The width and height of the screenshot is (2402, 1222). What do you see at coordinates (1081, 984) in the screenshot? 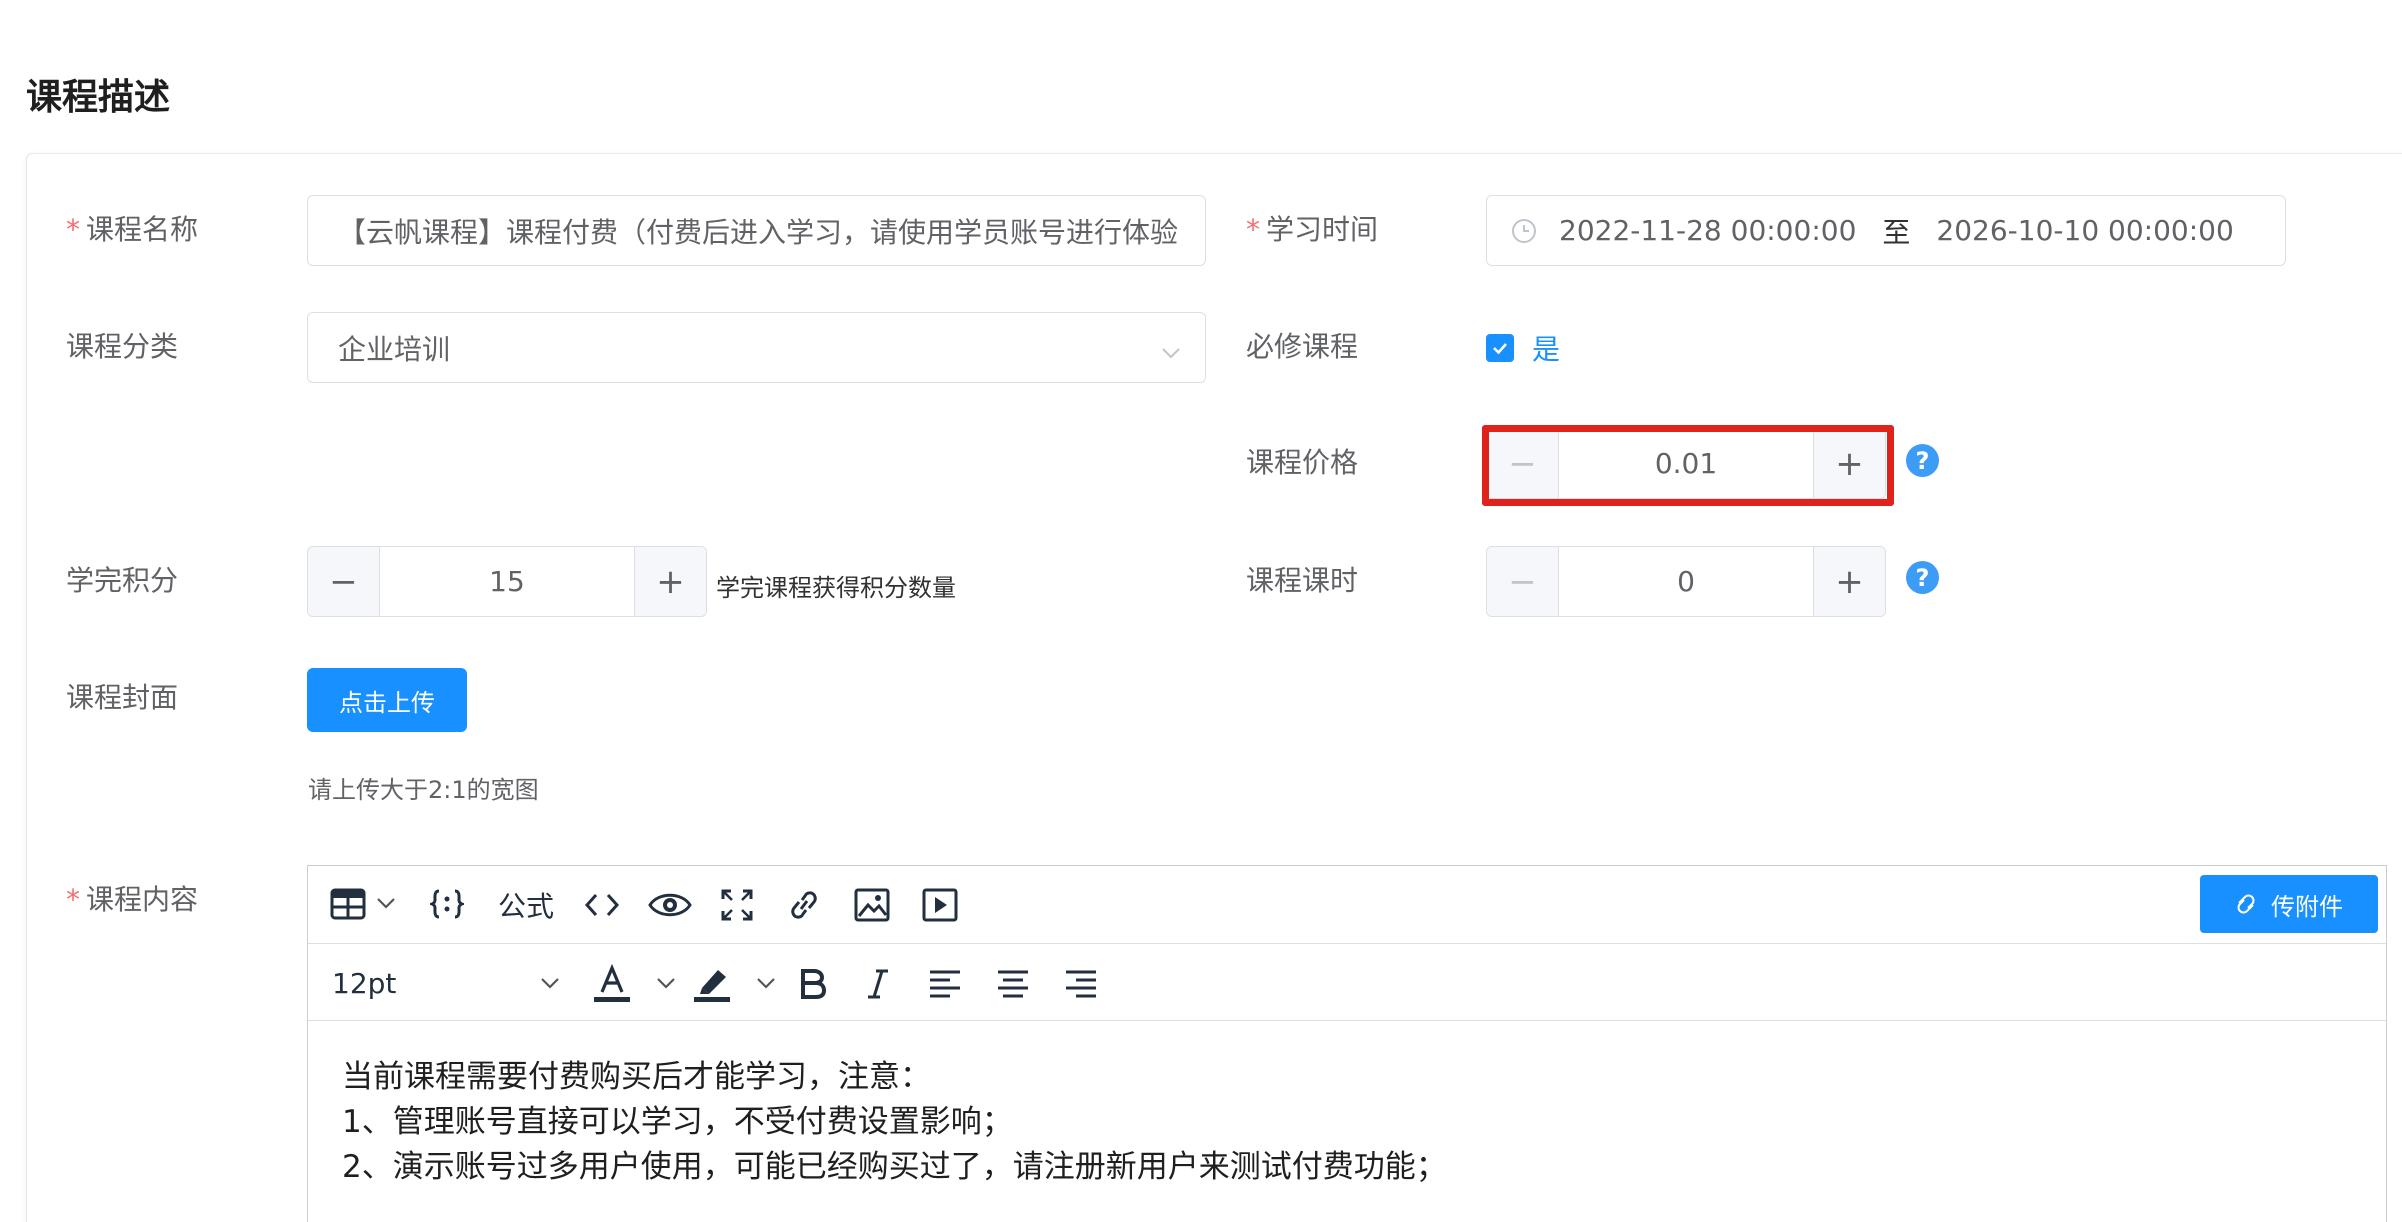
I see `align-right-icon` at bounding box center [1081, 984].